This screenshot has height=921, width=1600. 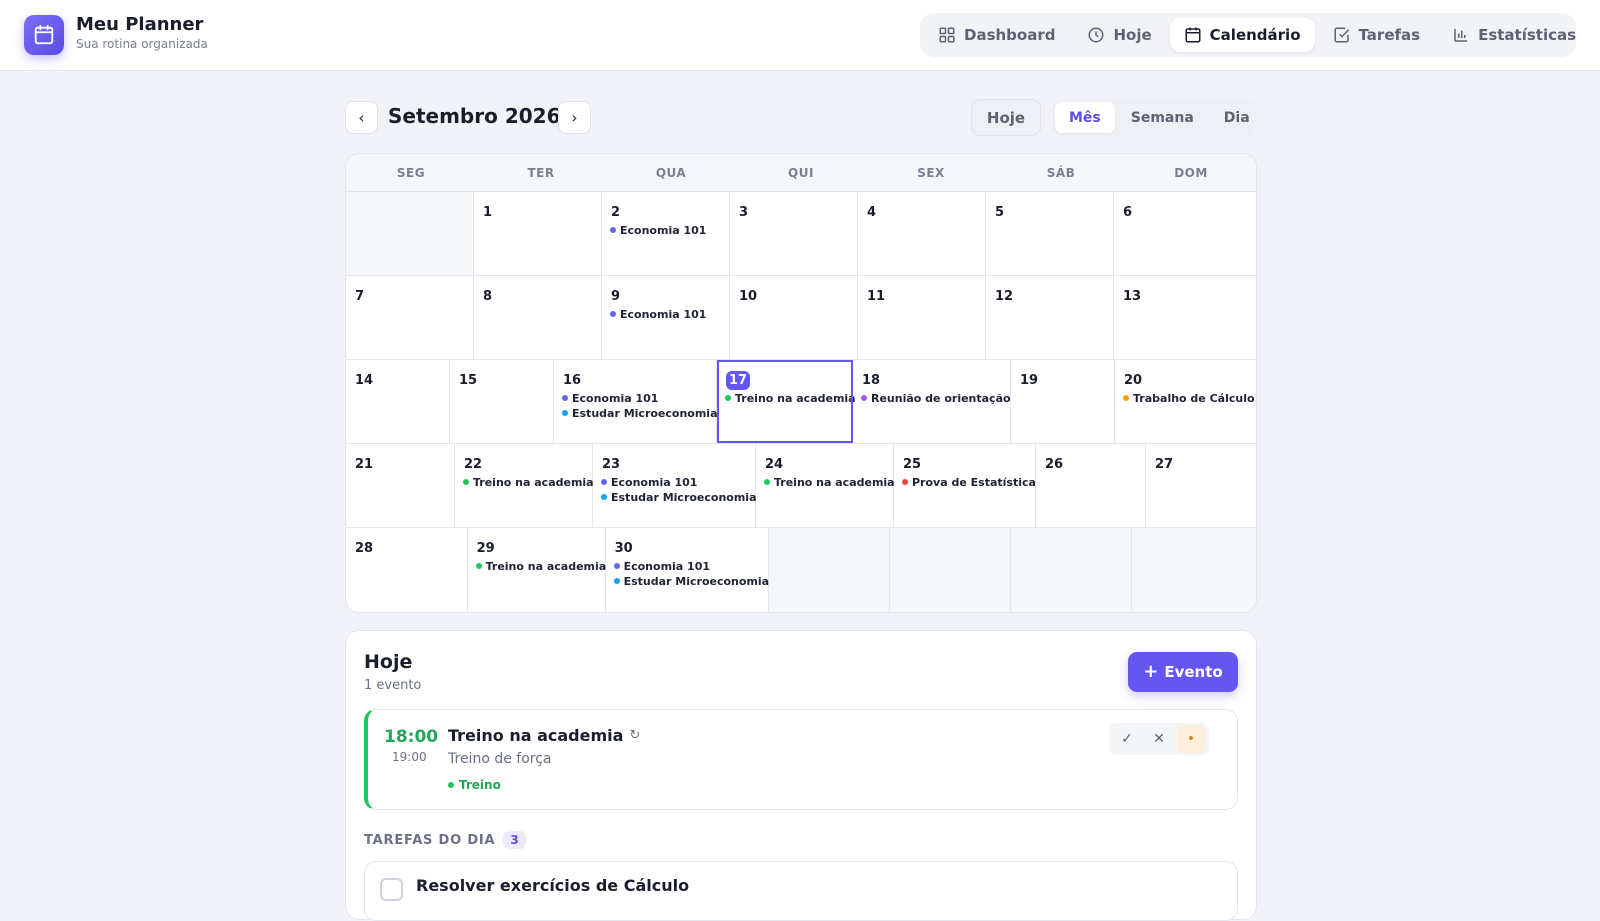 I want to click on add-event-button: + Evento, so click(x=1183, y=672).